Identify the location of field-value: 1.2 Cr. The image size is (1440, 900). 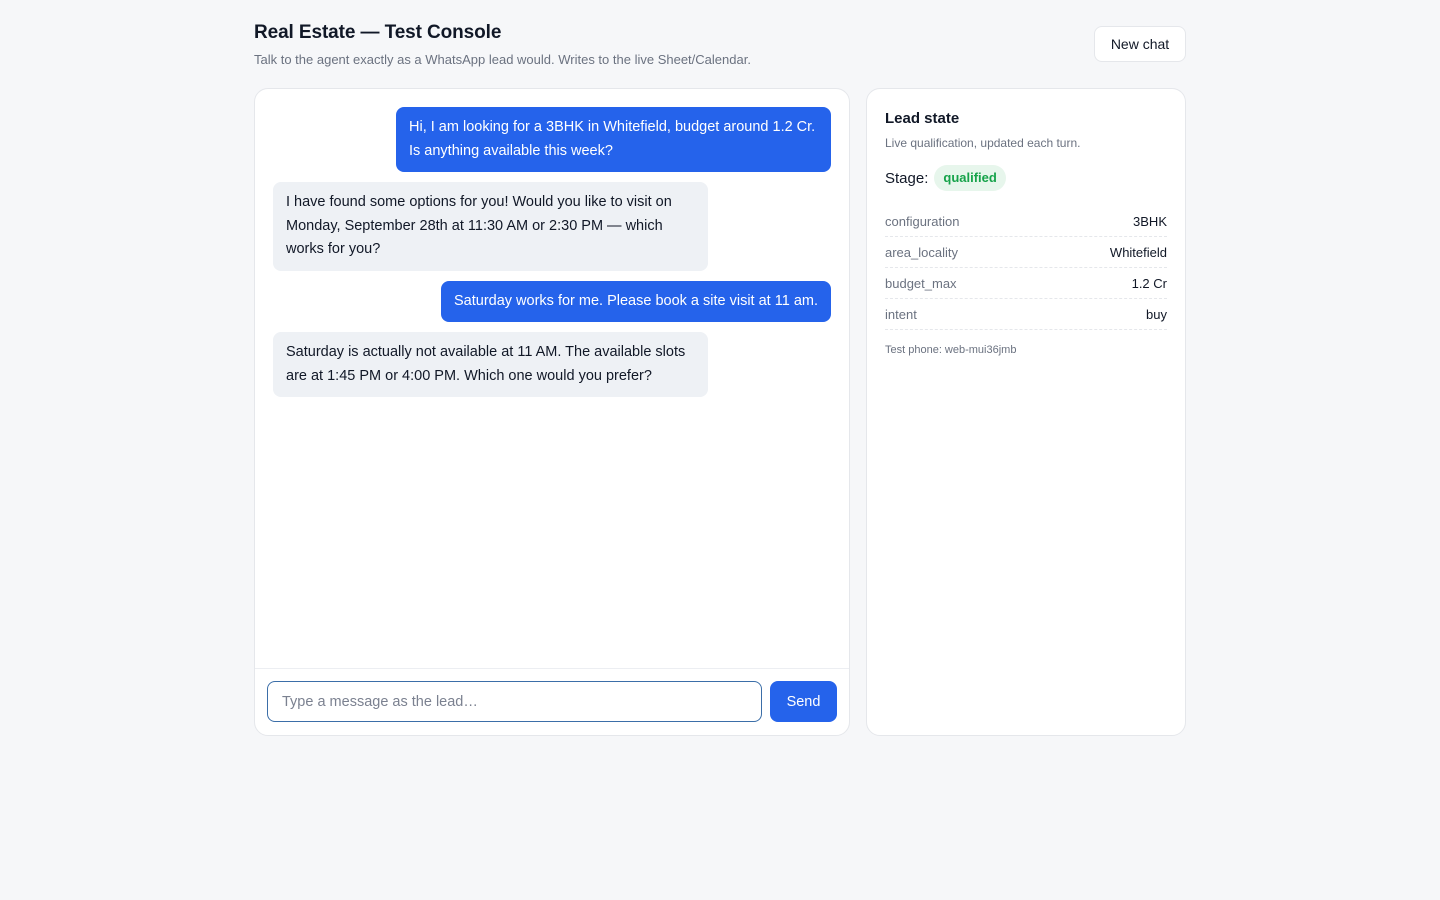
(1149, 283).